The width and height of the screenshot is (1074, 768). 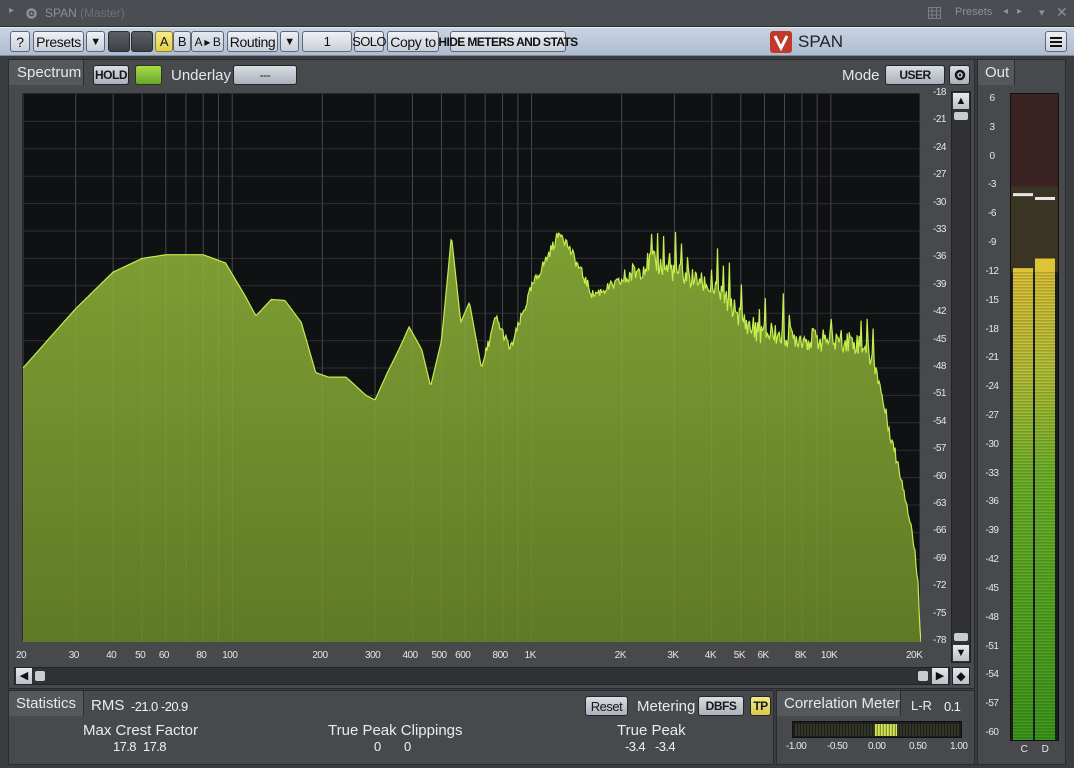 What do you see at coordinates (144, 706) in the screenshot?
I see `rms-left-value: -21.0` at bounding box center [144, 706].